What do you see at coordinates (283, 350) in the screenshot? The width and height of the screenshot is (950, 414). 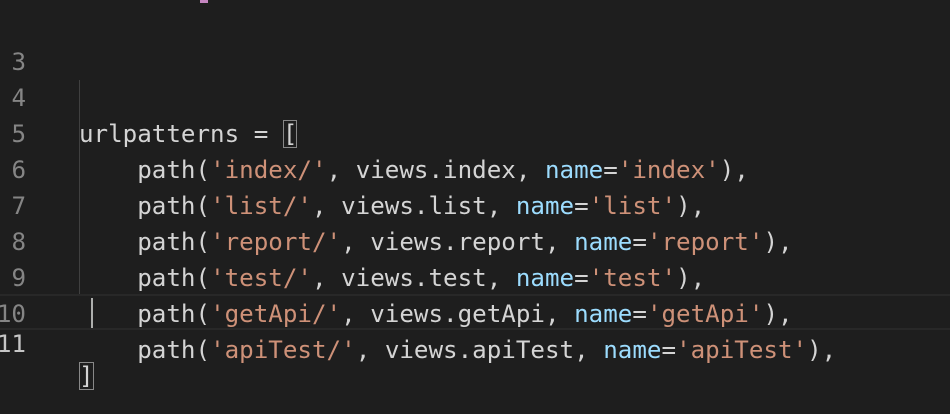 I see `string-route: 'apiTest/'` at bounding box center [283, 350].